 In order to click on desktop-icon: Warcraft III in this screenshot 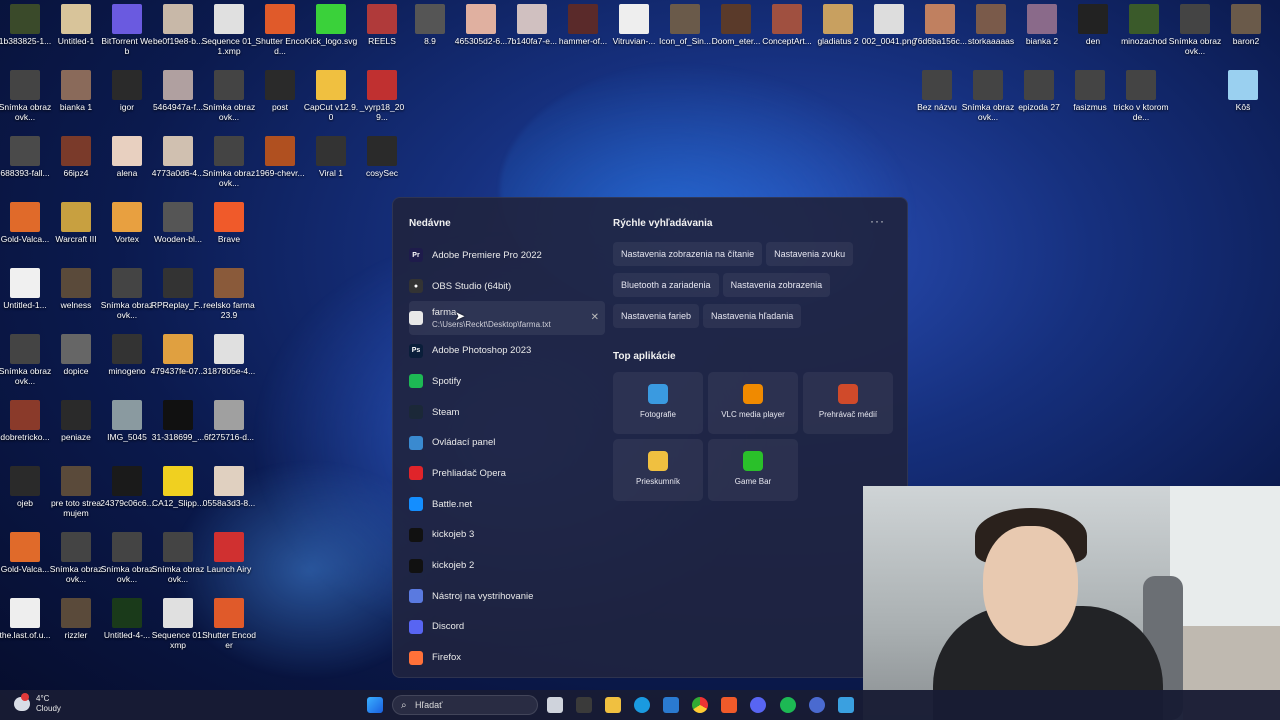, I will do `click(76, 226)`.